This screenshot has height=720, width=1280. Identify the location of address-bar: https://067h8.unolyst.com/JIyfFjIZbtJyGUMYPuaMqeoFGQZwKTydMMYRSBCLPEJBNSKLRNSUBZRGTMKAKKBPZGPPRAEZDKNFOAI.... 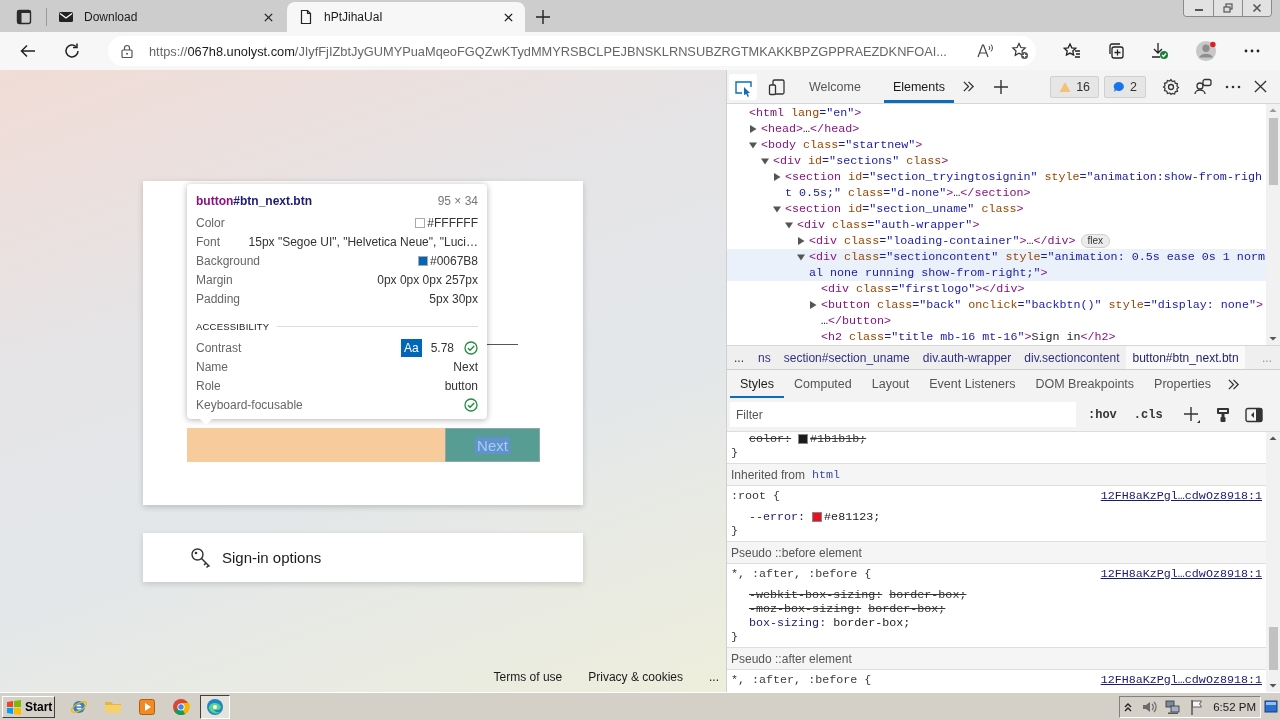
(572, 51).